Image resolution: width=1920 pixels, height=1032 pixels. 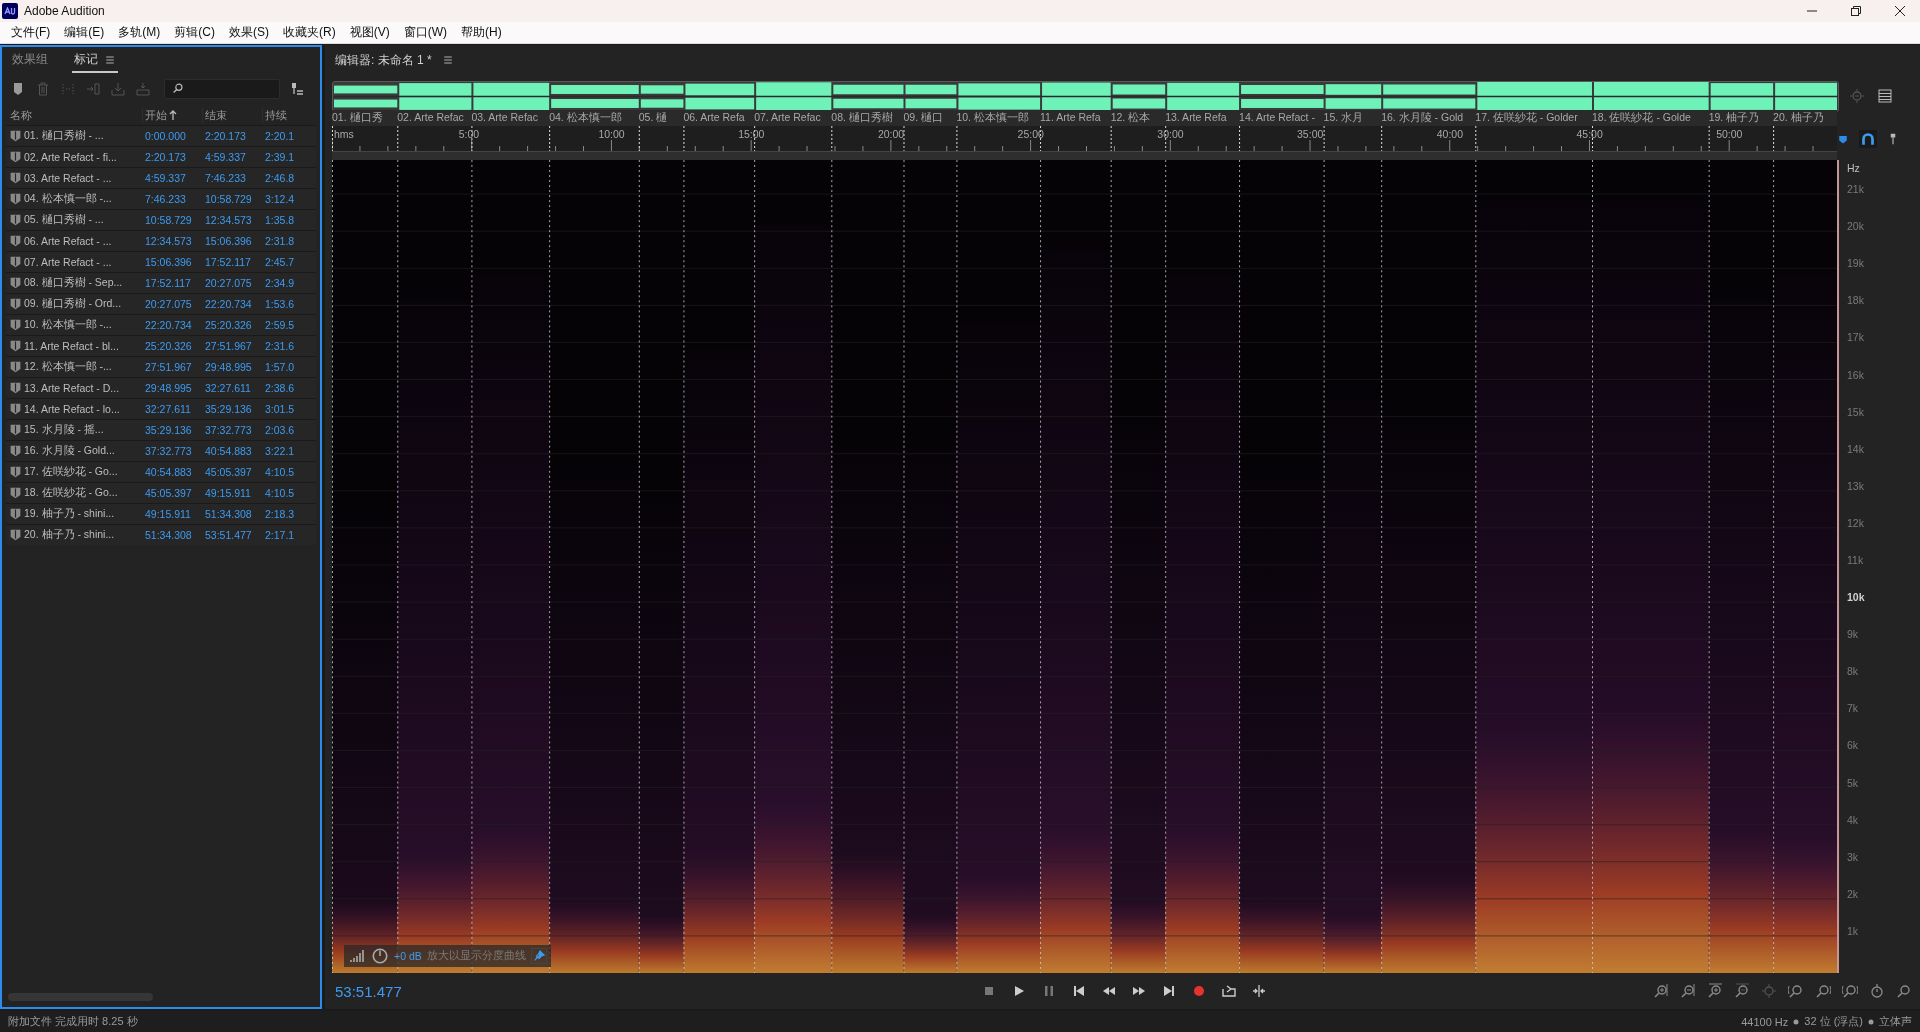 What do you see at coordinates (408, 956) in the screenshot?
I see `gain-value: +0 dB` at bounding box center [408, 956].